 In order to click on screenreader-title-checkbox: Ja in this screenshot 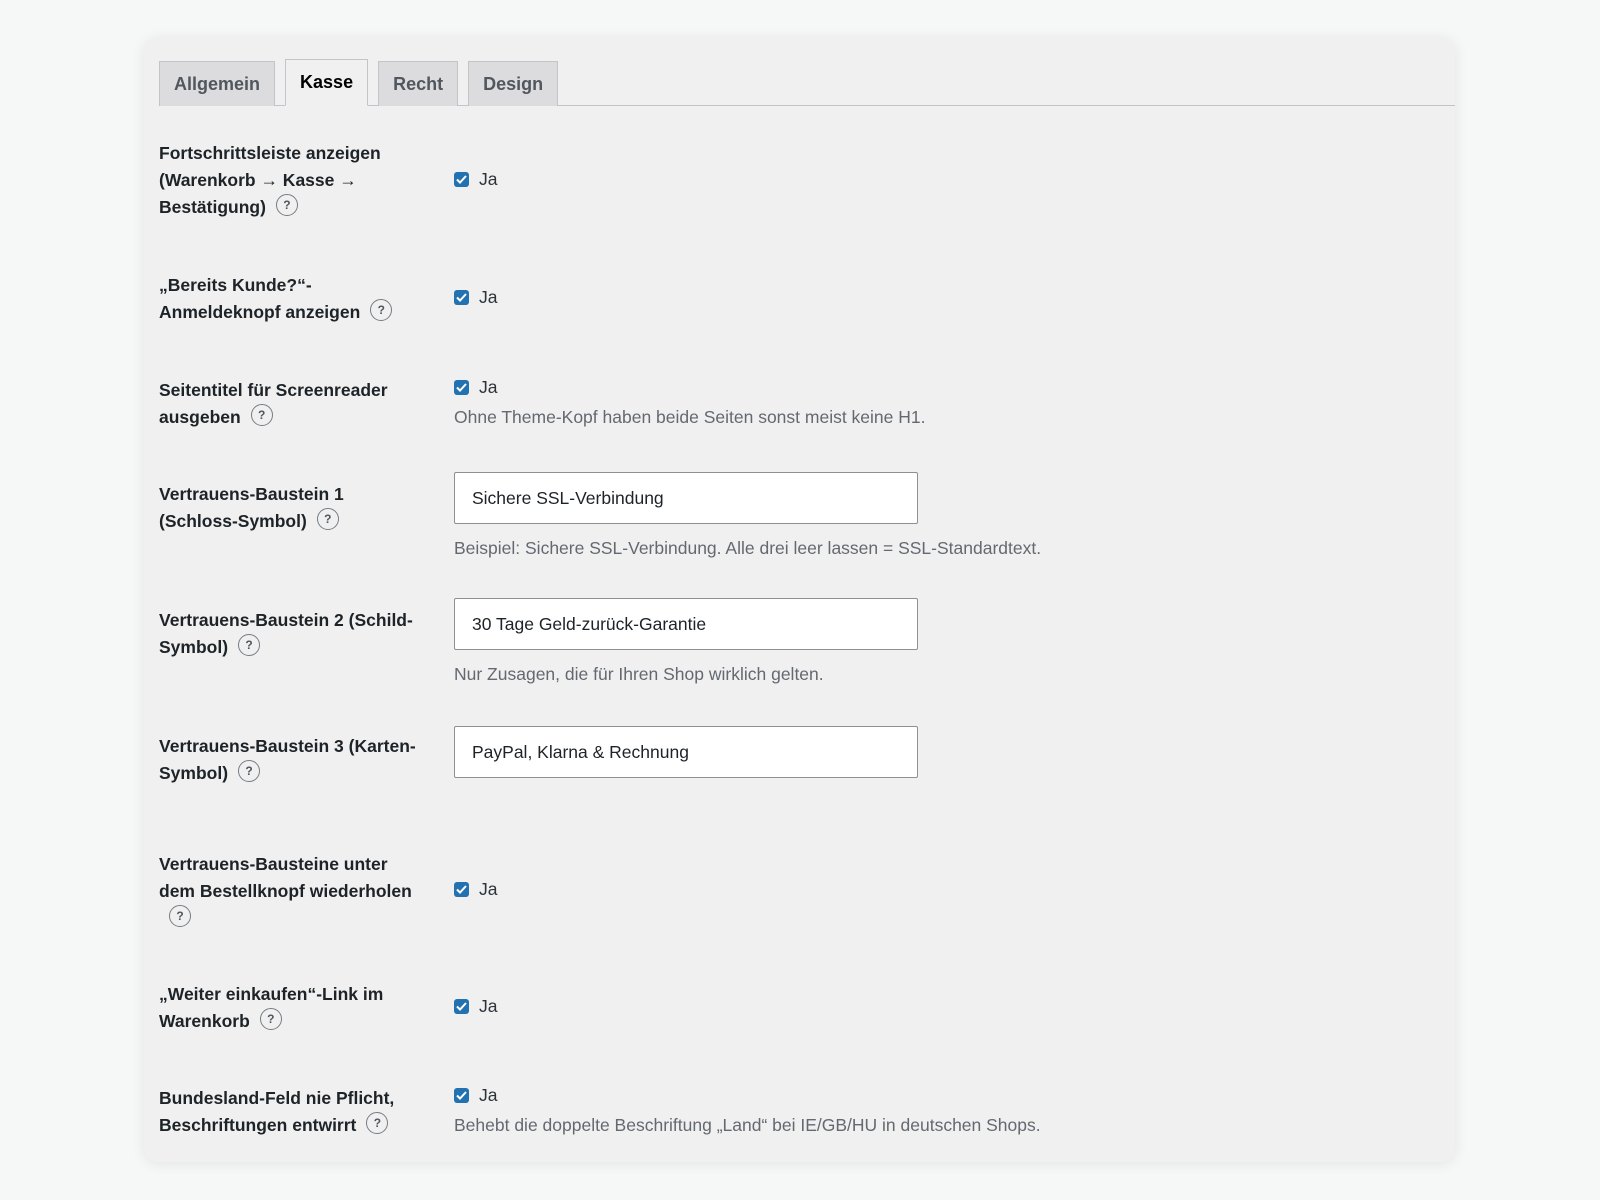, I will do `click(690, 387)`.